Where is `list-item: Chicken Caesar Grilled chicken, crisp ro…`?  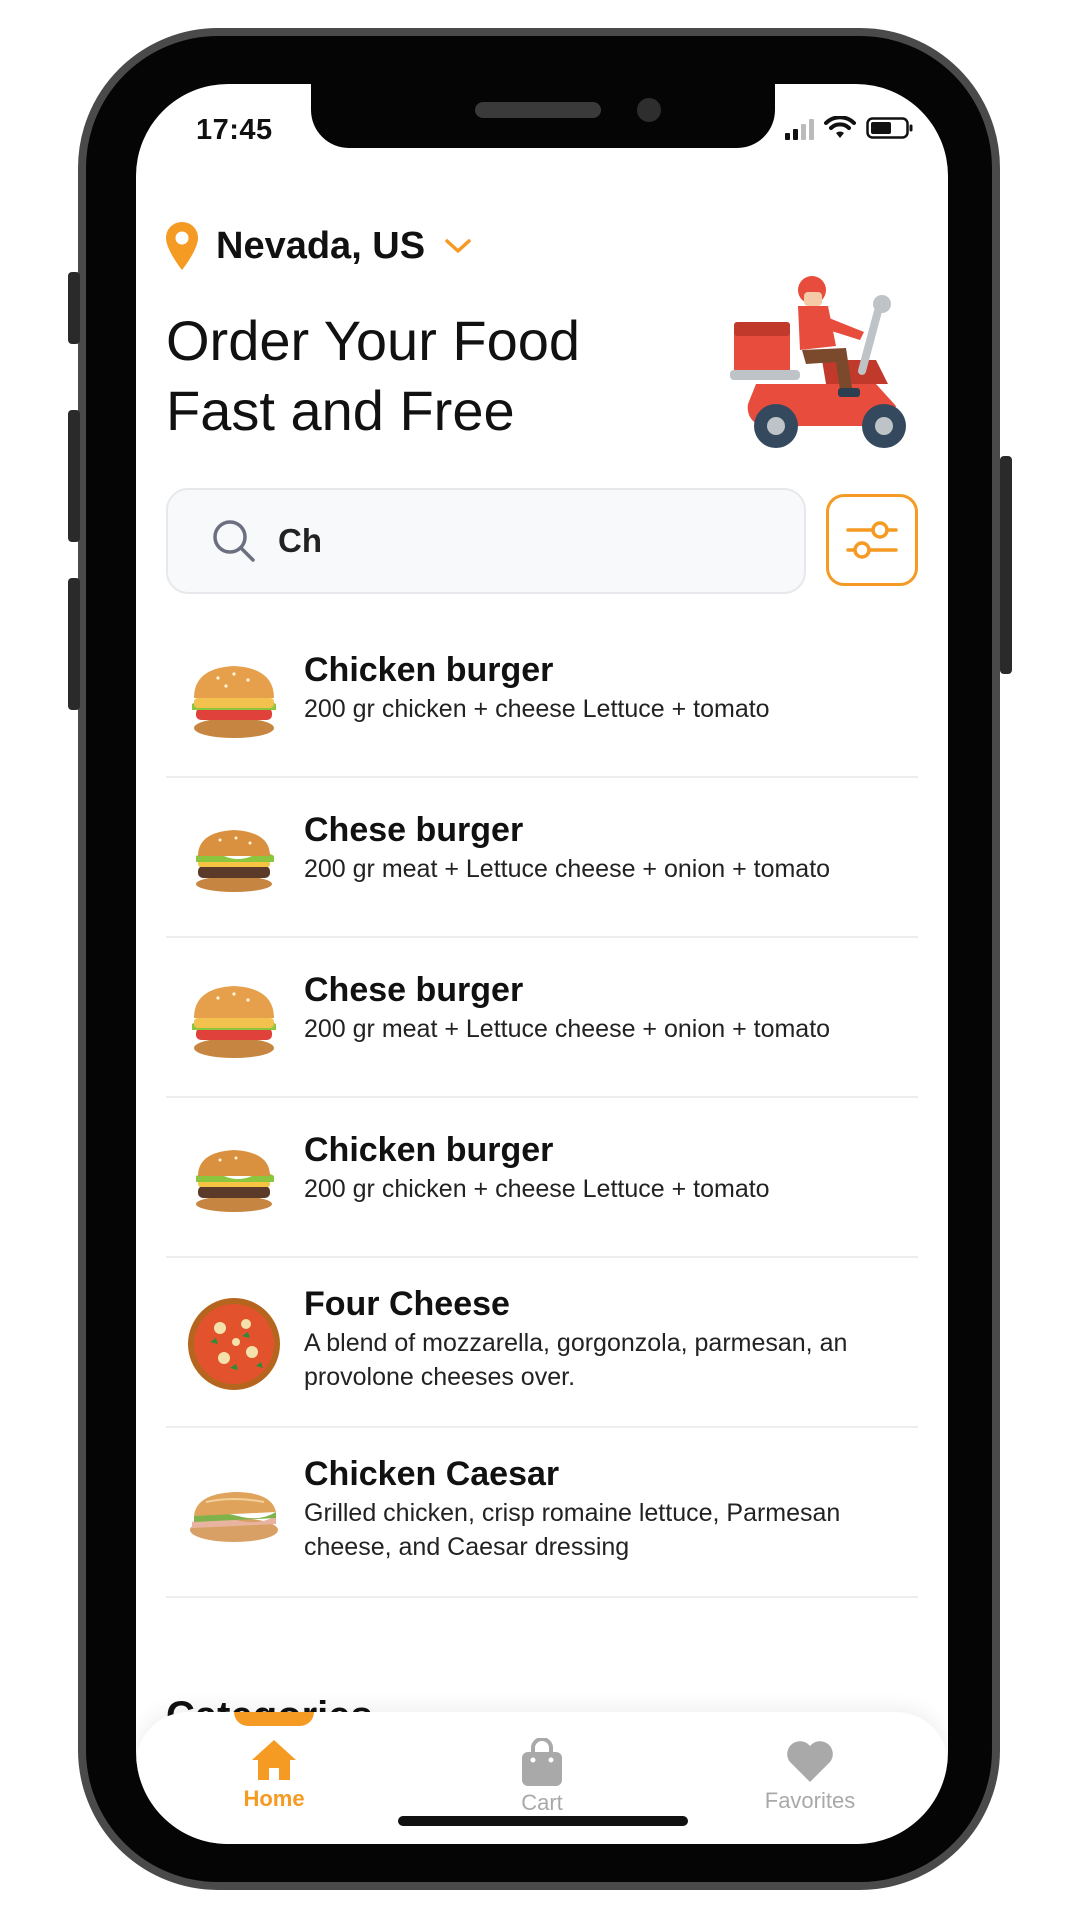
list-item: Chicken Caesar Grilled chicken, crisp ro… is located at coordinates (542, 1513).